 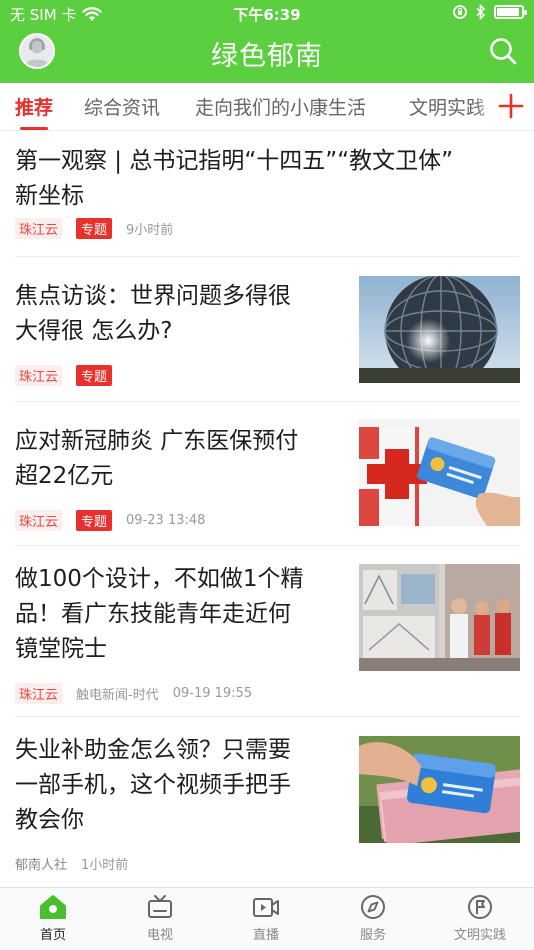 I want to click on news-title: 应对新冠肺炎 广东医保预付 超22亿元, so click(x=180, y=459).